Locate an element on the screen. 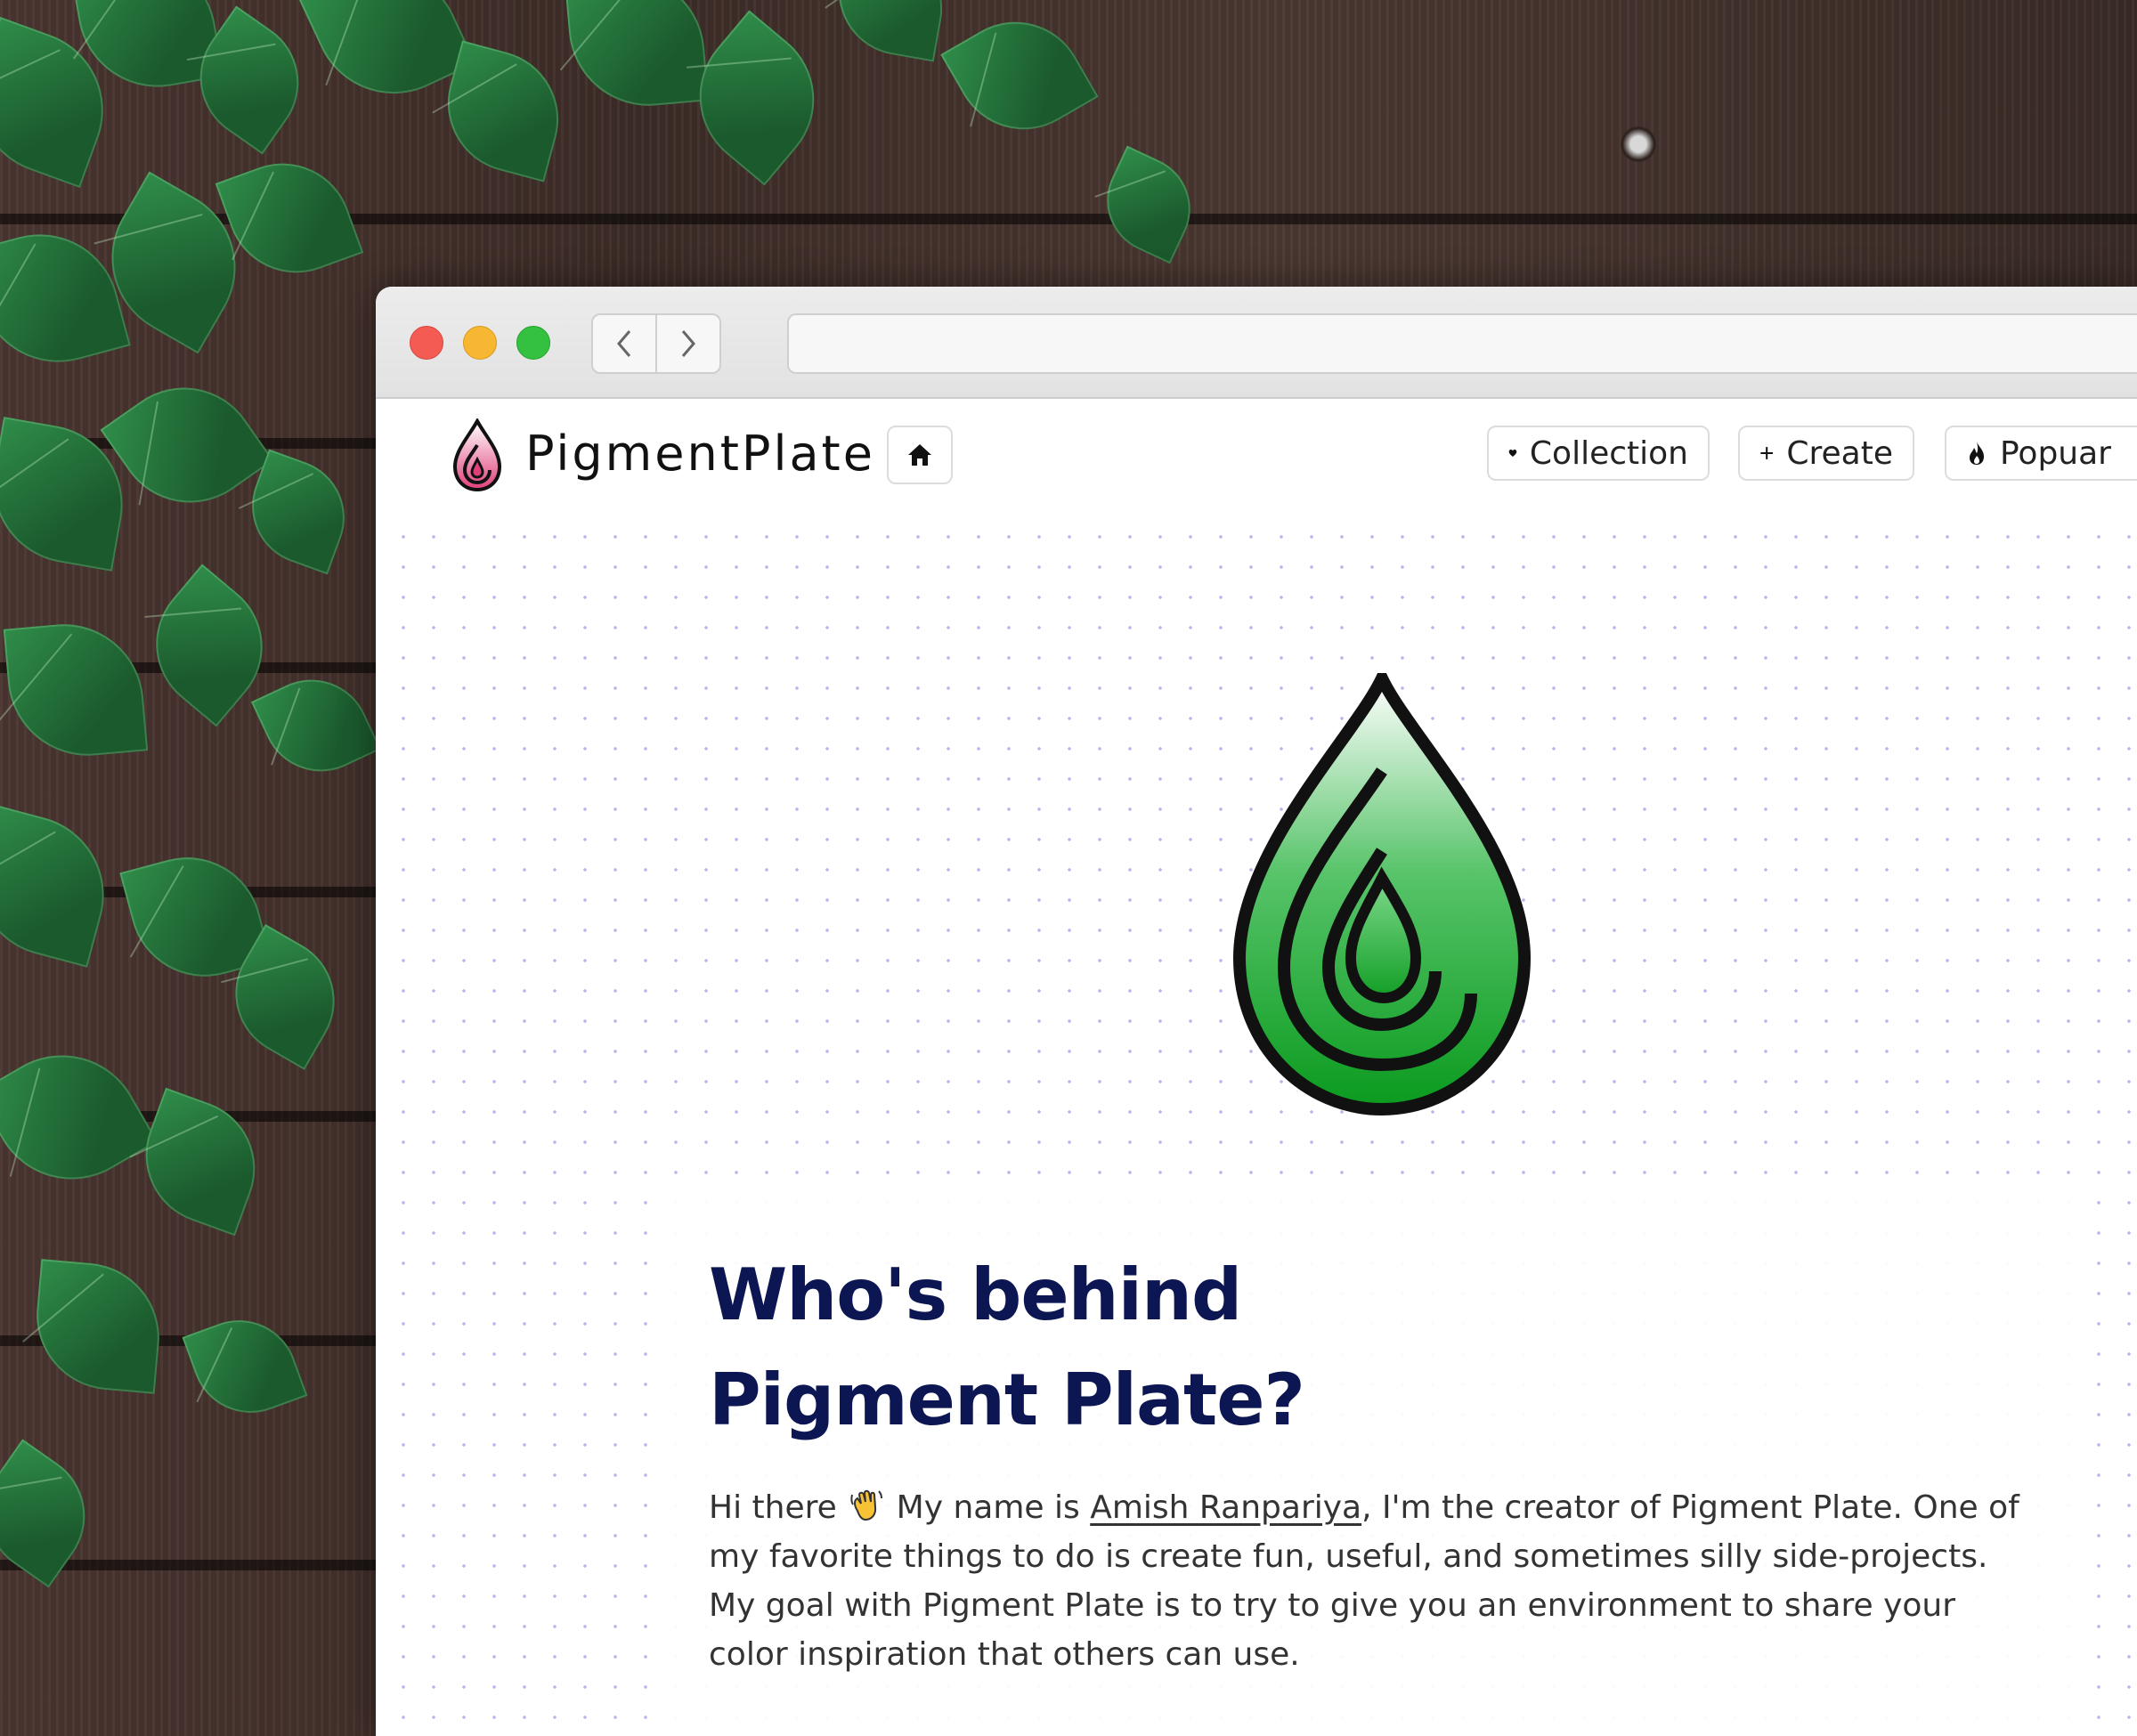 This screenshot has height=1736, width=2137. page-title-line2: Pigment Plate? is located at coordinates (1007, 1400).